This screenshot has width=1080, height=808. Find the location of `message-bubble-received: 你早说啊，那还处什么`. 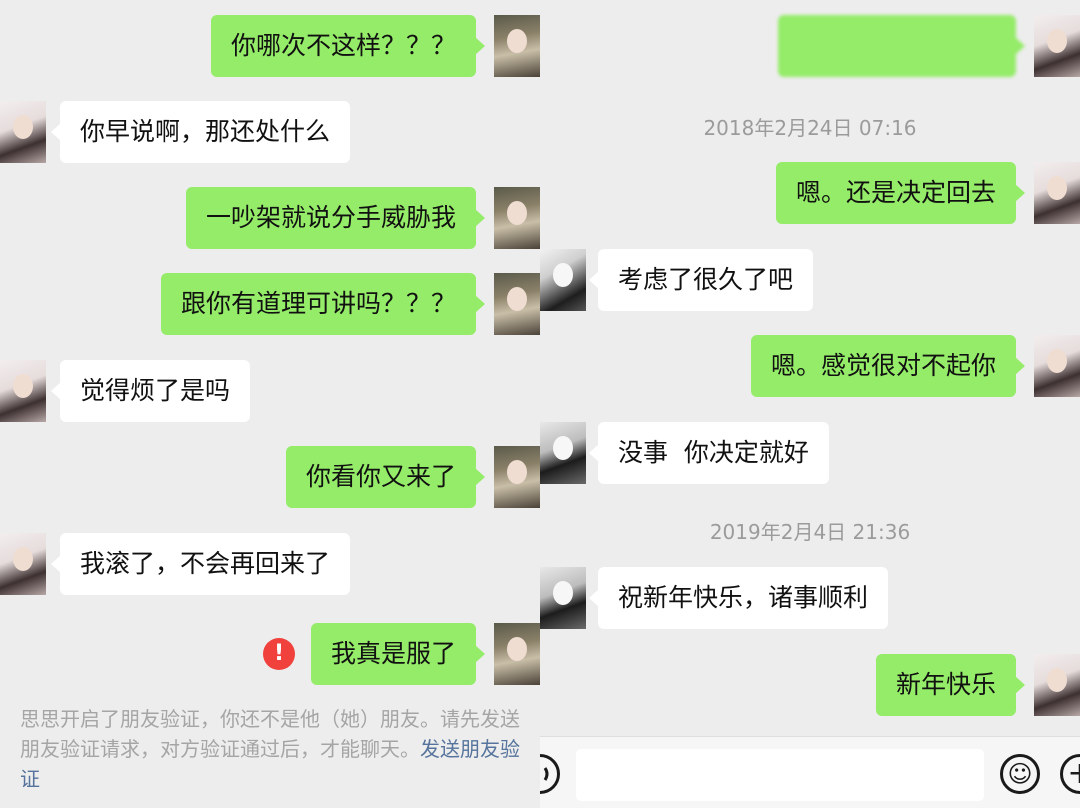

message-bubble-received: 你早说啊，那还处什么 is located at coordinates (200, 132).